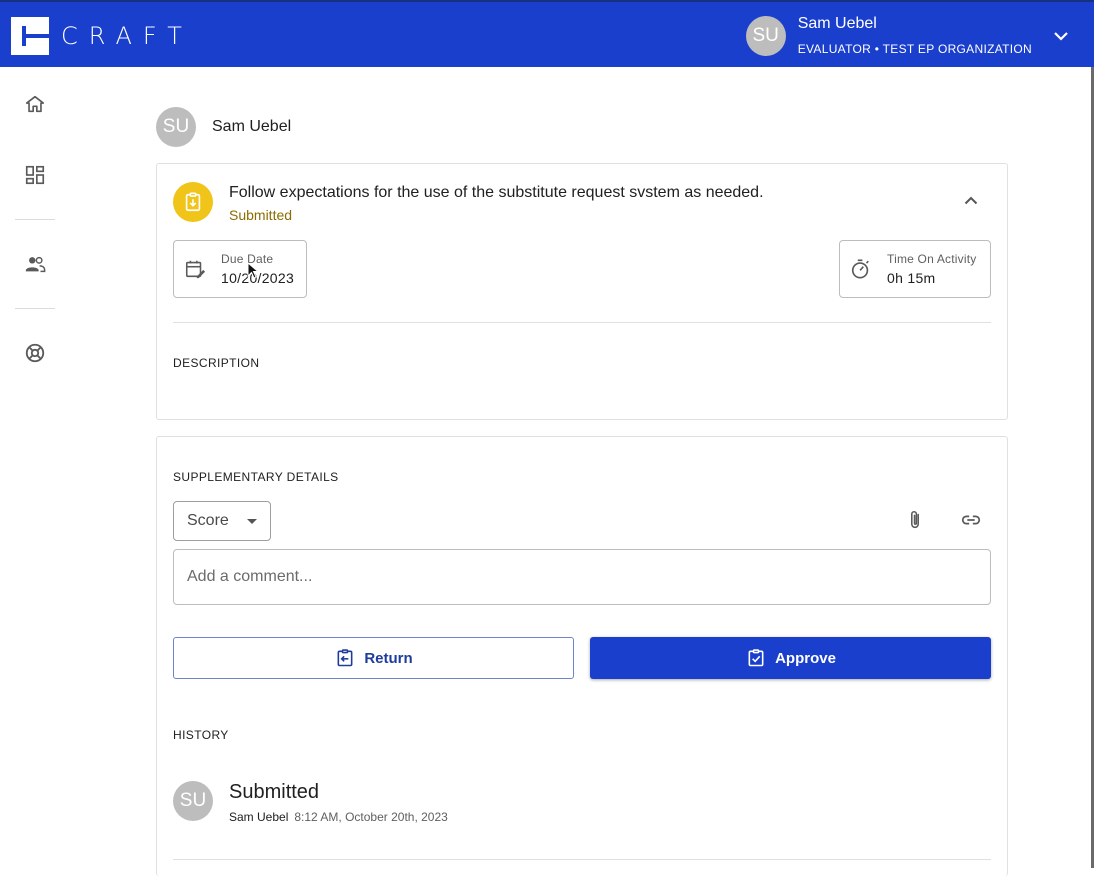 This screenshot has height=876, width=1094. I want to click on comment-input, so click(582, 577).